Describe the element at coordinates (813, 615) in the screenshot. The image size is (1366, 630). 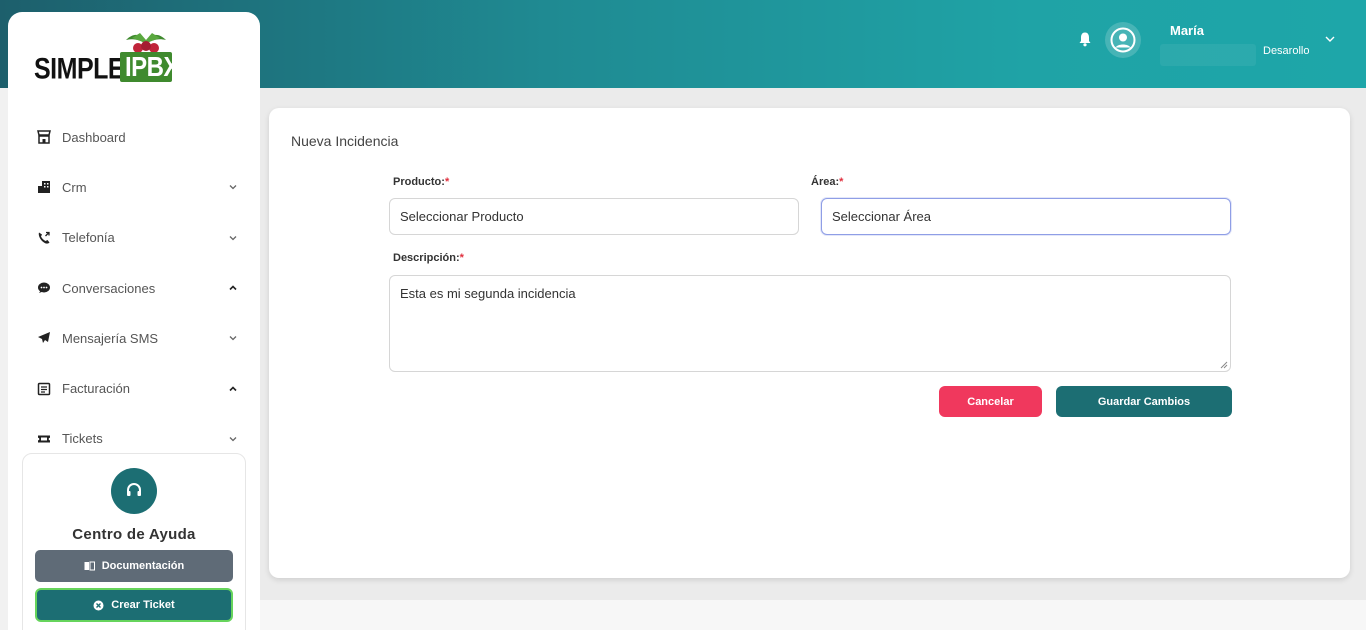
I see `footer-strip` at that location.